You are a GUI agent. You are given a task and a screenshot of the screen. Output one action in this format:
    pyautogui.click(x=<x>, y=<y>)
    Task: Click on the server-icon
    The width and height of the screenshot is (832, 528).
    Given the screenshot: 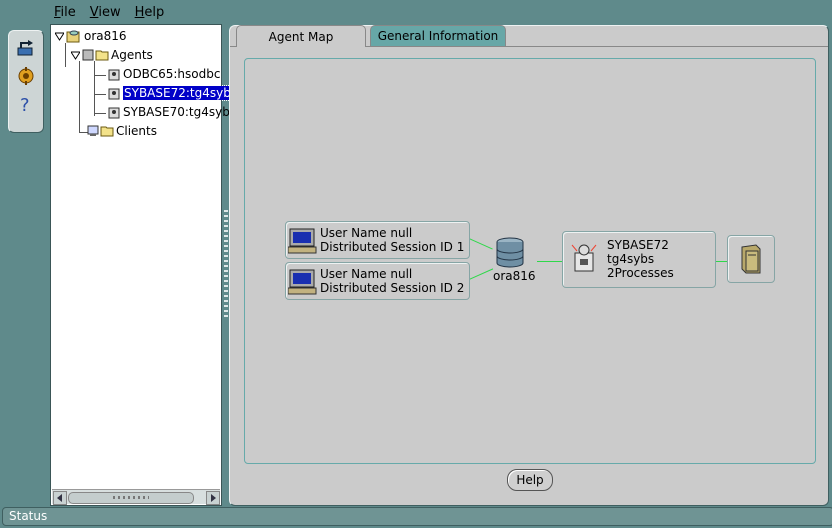 What is the action you would take?
    pyautogui.click(x=751, y=259)
    